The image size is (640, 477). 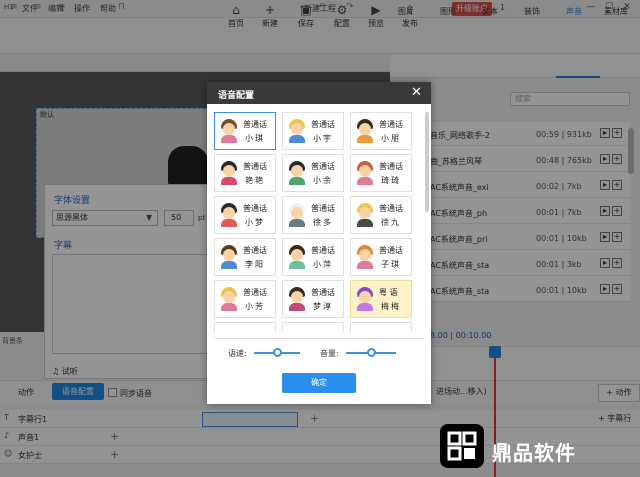 I want to click on voice-name: 艳艳, so click(x=255, y=180).